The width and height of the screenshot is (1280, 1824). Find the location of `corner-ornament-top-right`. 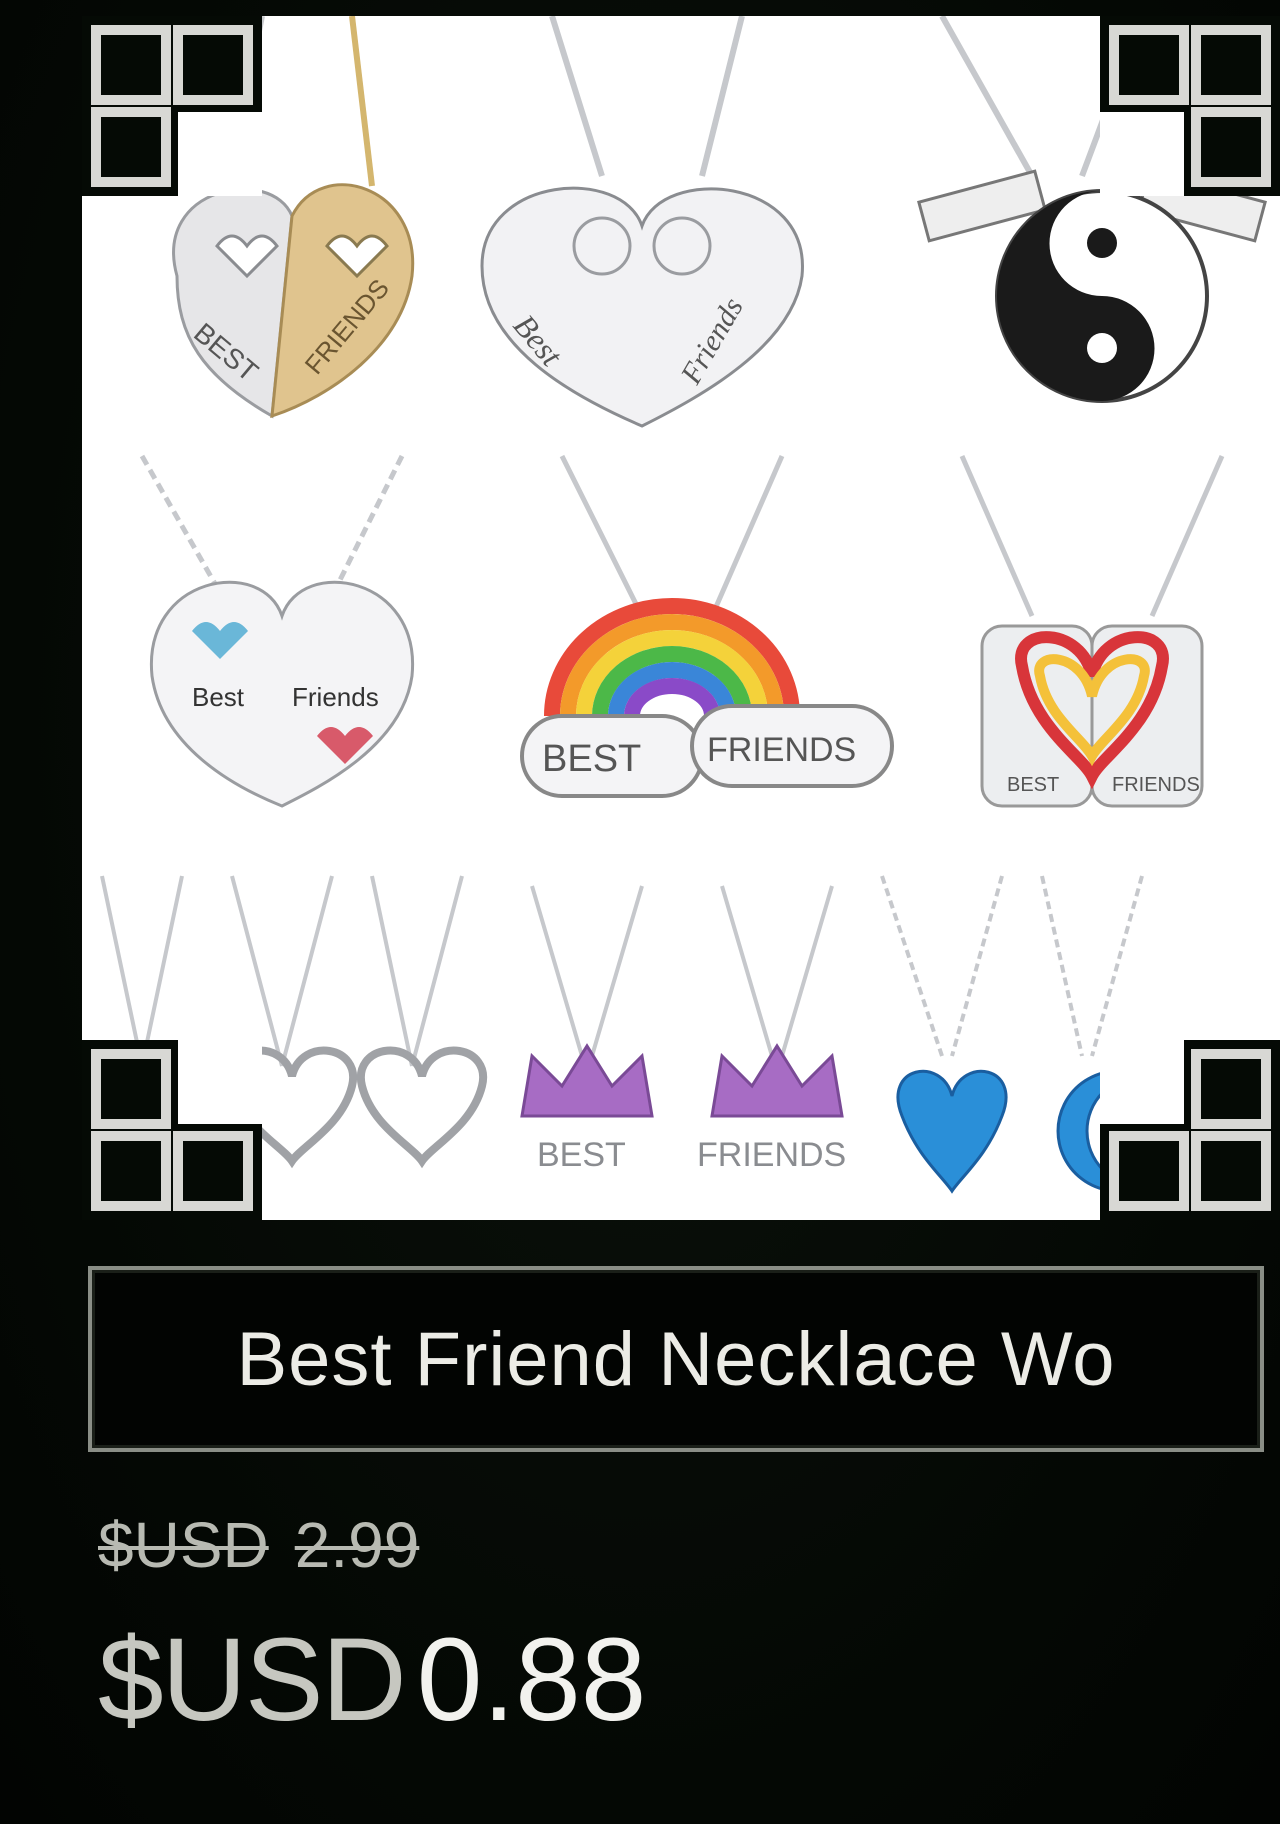

corner-ornament-top-right is located at coordinates (1190, 106).